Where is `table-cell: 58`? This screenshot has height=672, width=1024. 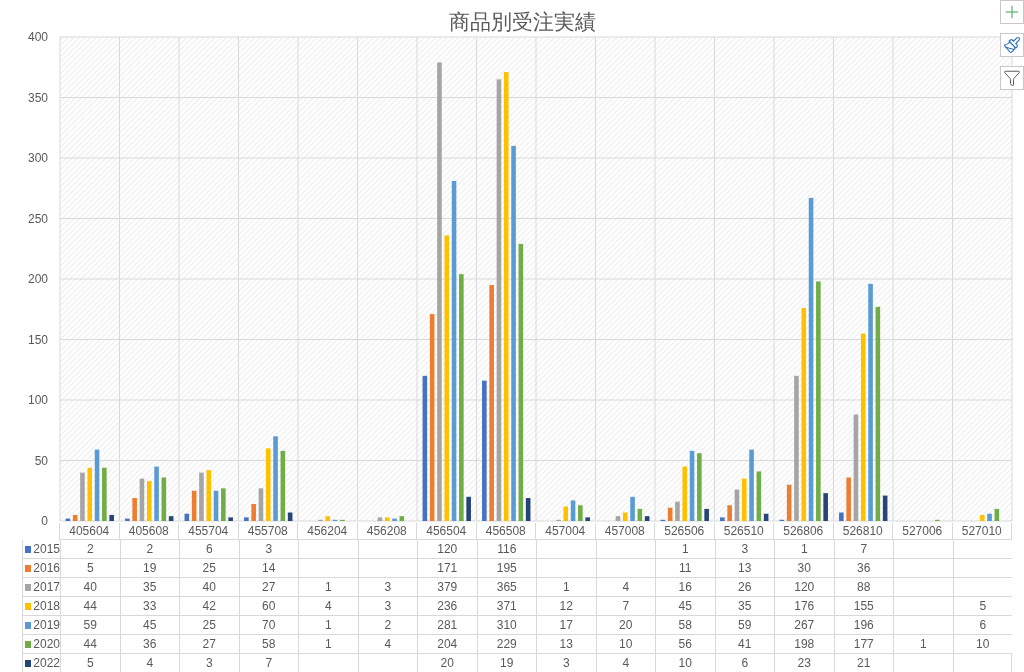
table-cell: 58 is located at coordinates (685, 625).